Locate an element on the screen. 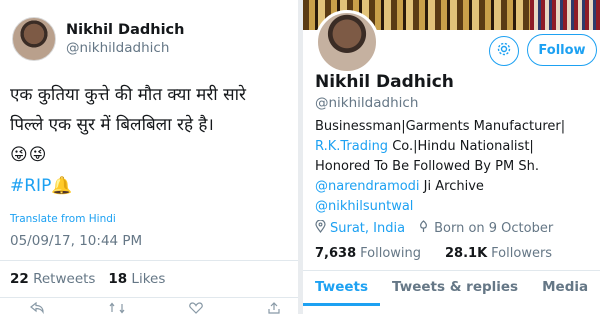 The height and width of the screenshot is (314, 600). share-icon is located at coordinates (274, 308).